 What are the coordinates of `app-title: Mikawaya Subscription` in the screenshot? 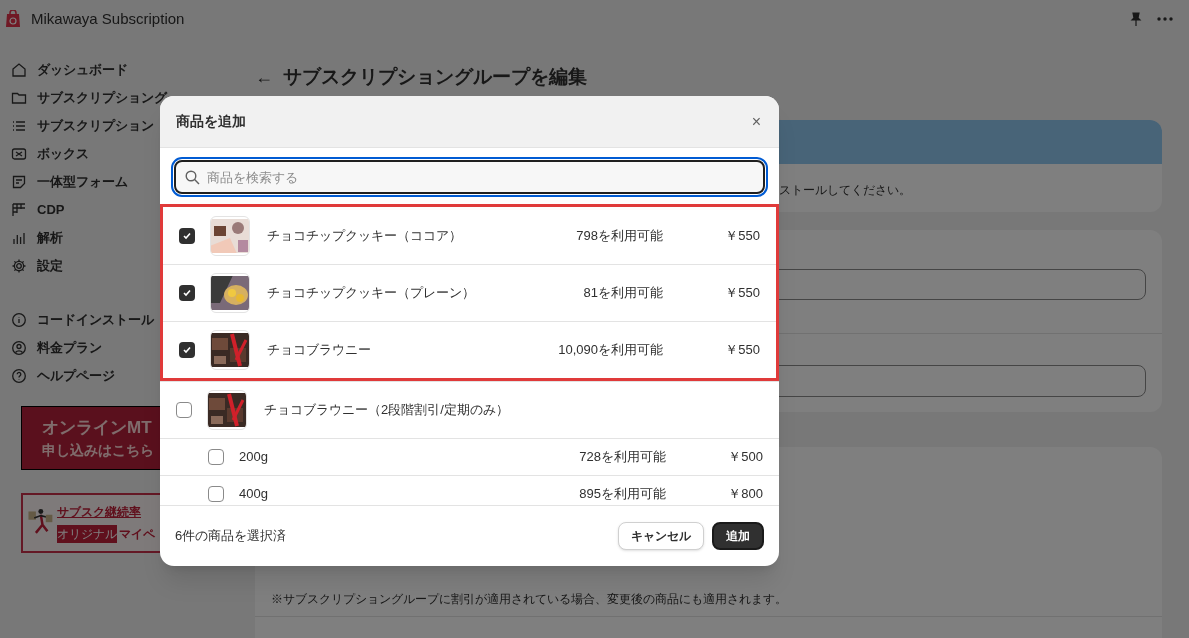 It's located at (108, 18).